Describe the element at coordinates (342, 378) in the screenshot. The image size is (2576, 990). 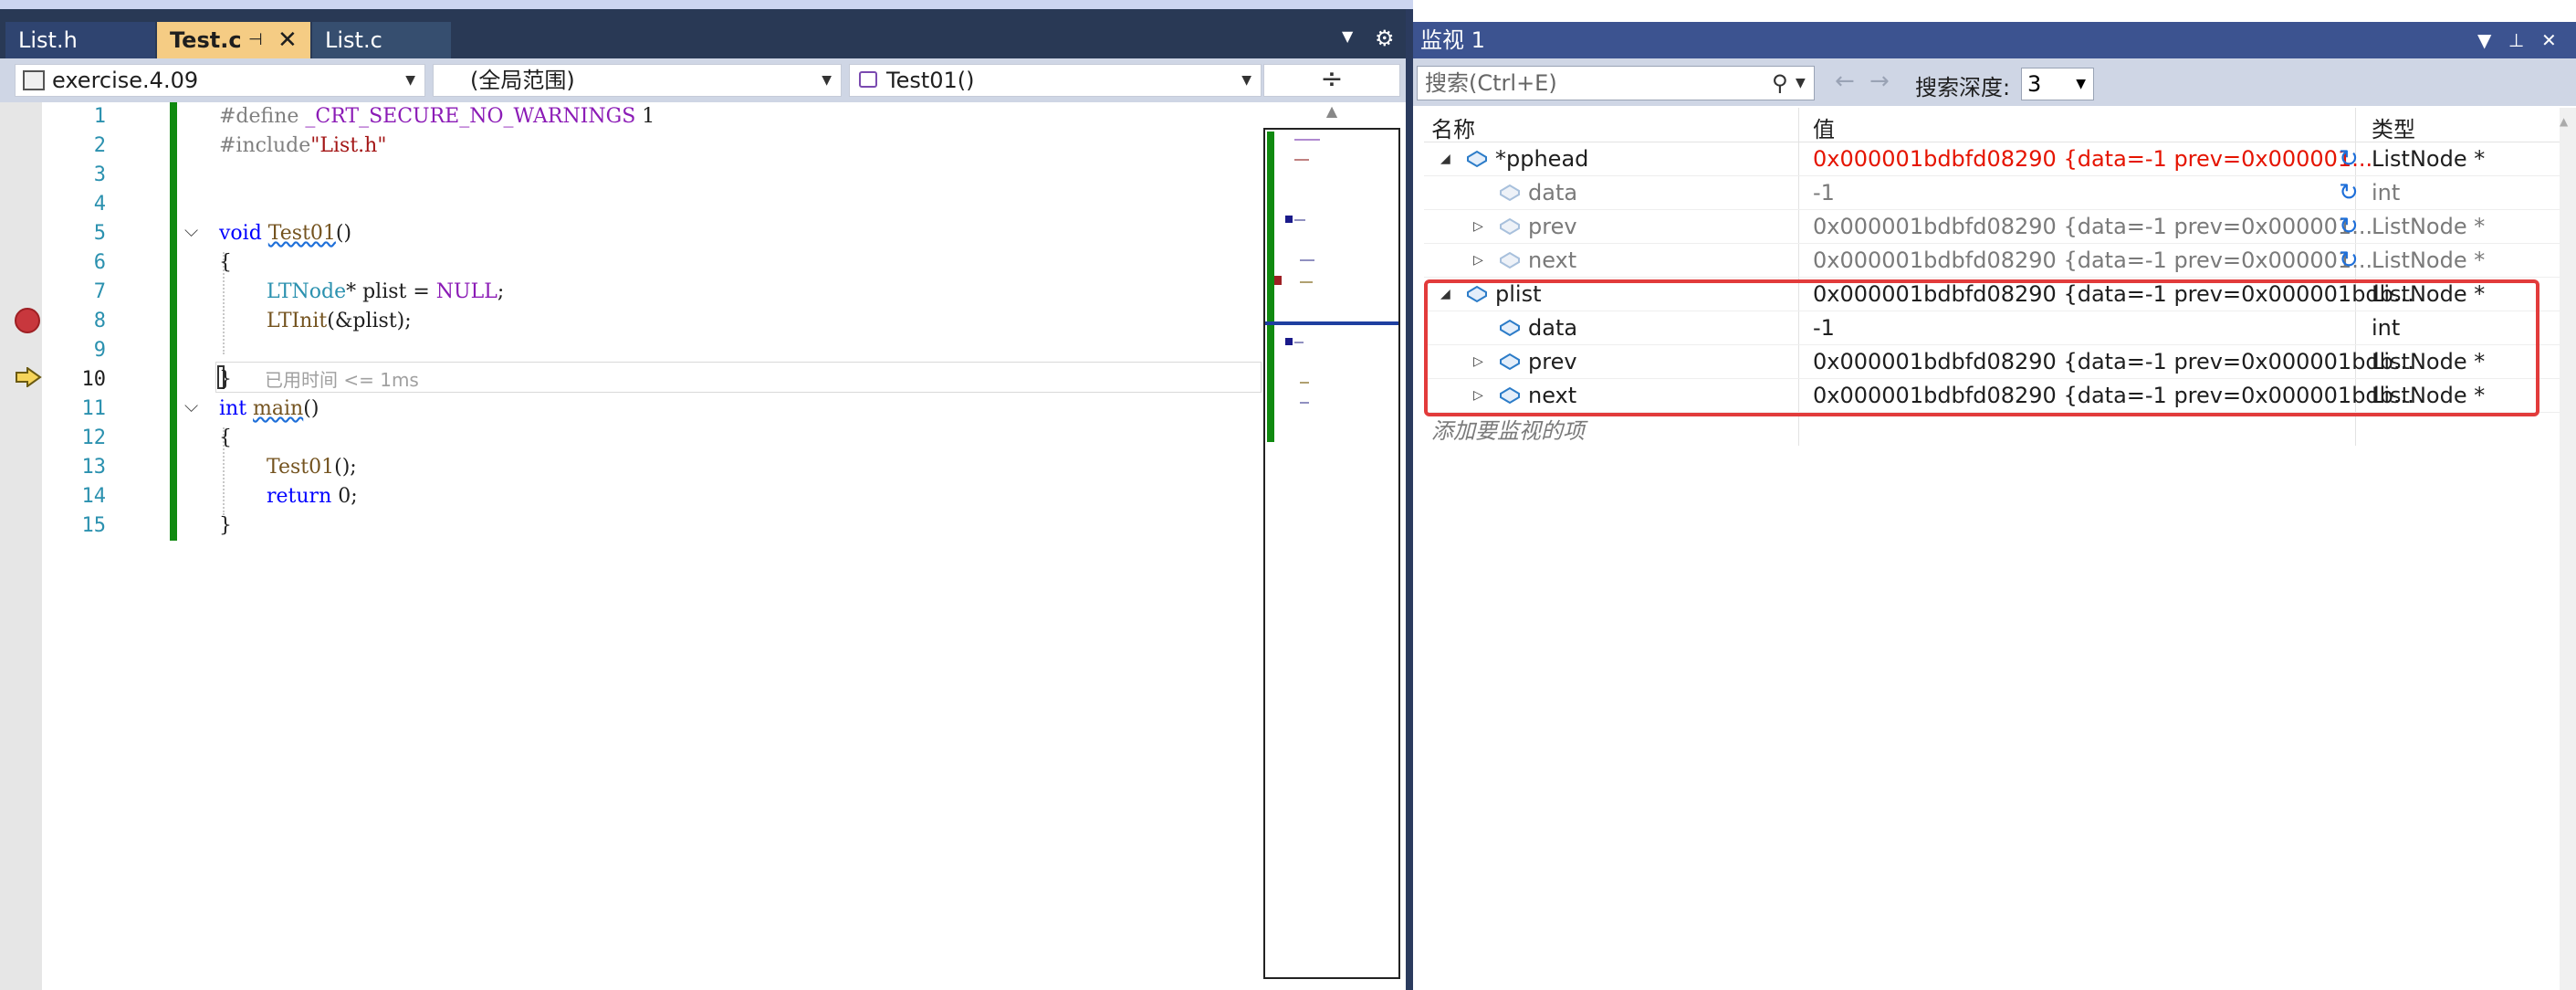
I see `perf-tip-elapsed: 已用时间 <= 1ms` at that location.